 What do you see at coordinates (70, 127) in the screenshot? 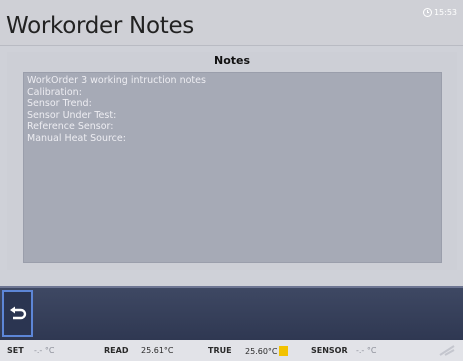
I see `note-line: Reference Sensor:` at bounding box center [70, 127].